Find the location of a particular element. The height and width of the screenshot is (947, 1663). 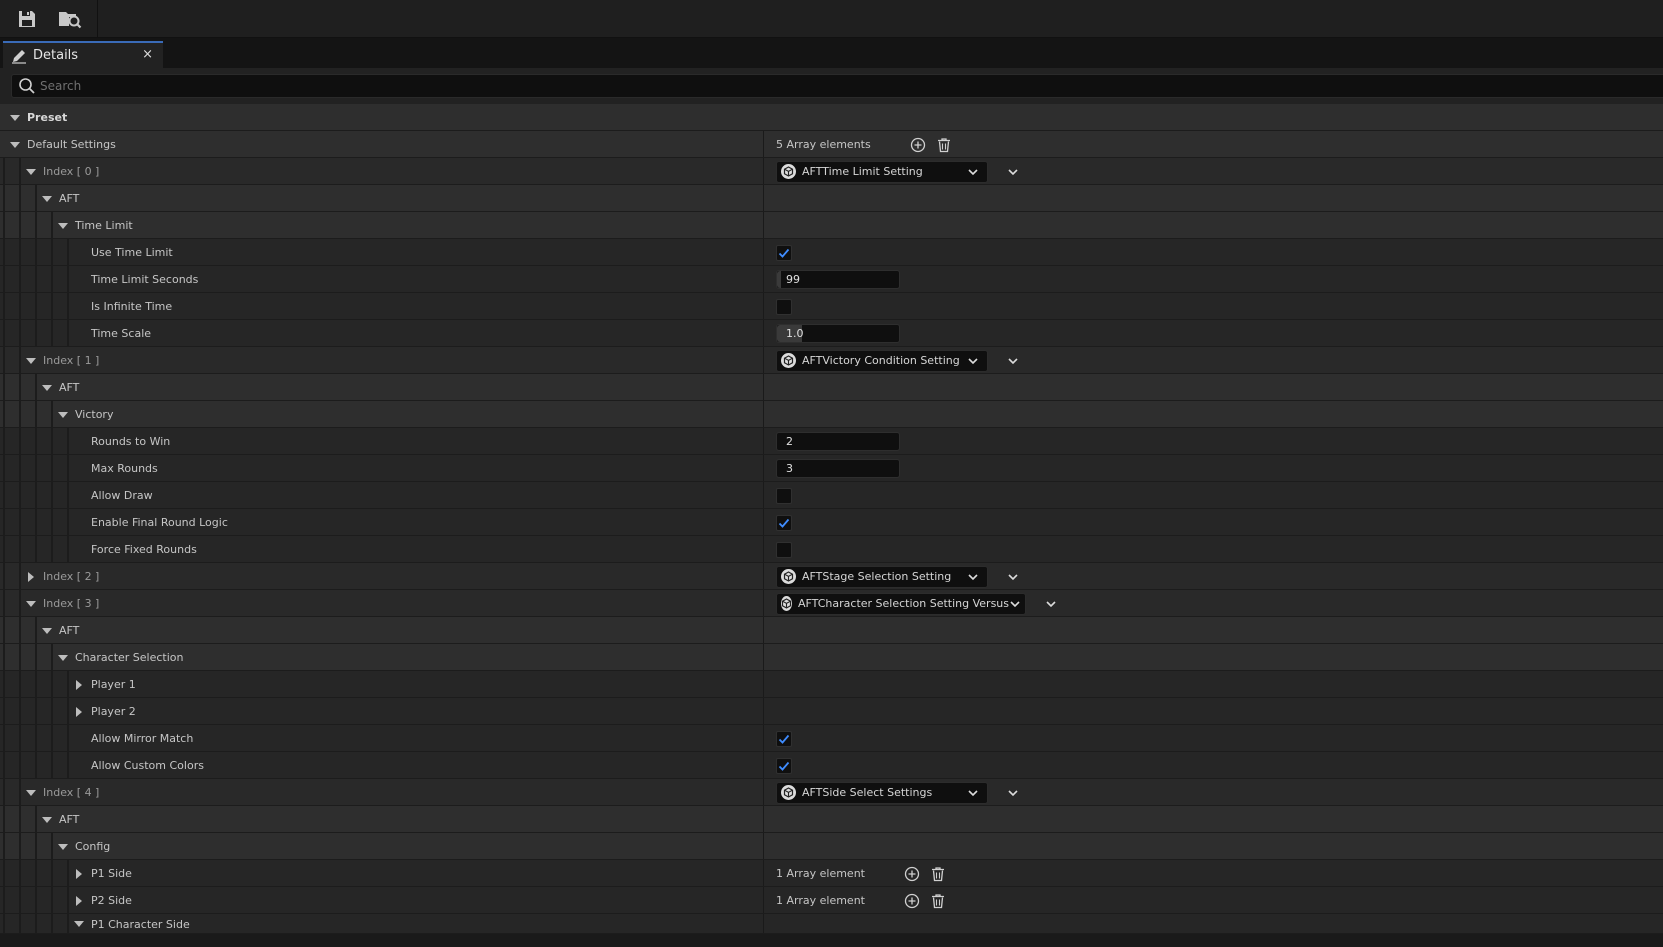

close-icon: × is located at coordinates (147, 54).